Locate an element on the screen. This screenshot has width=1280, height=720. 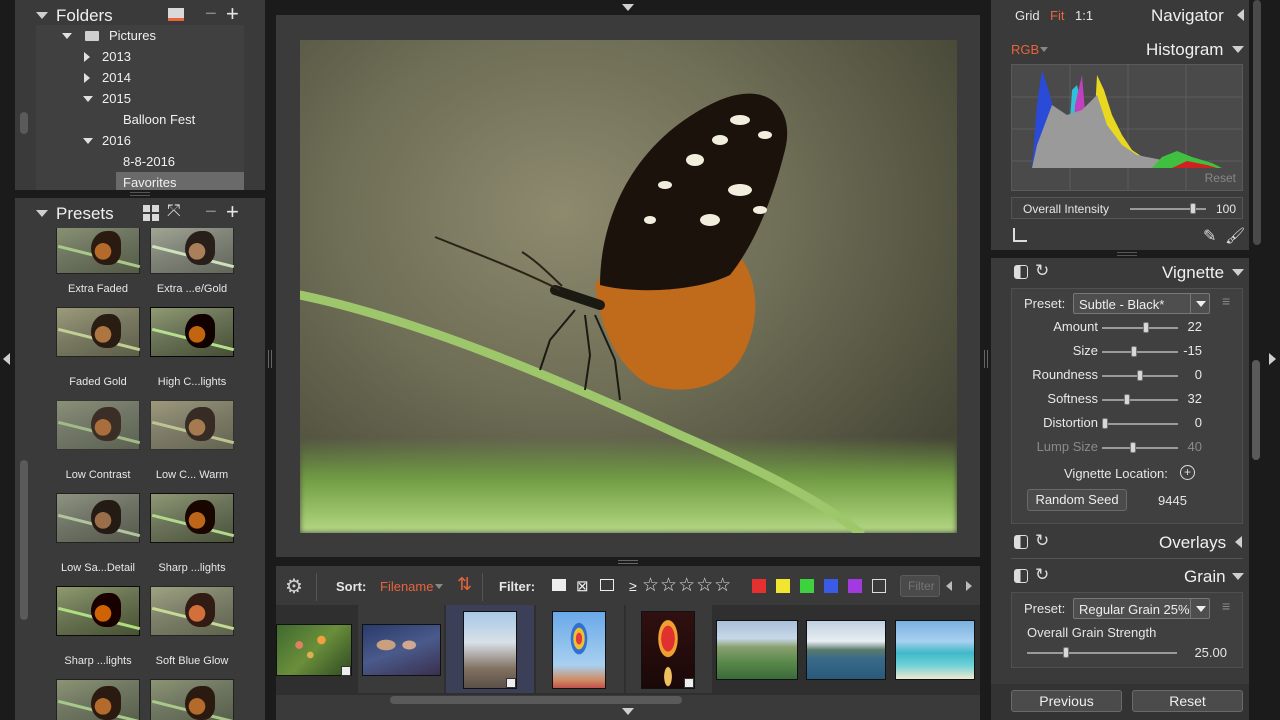
splitter-handle-right is located at coordinates (986, 359).